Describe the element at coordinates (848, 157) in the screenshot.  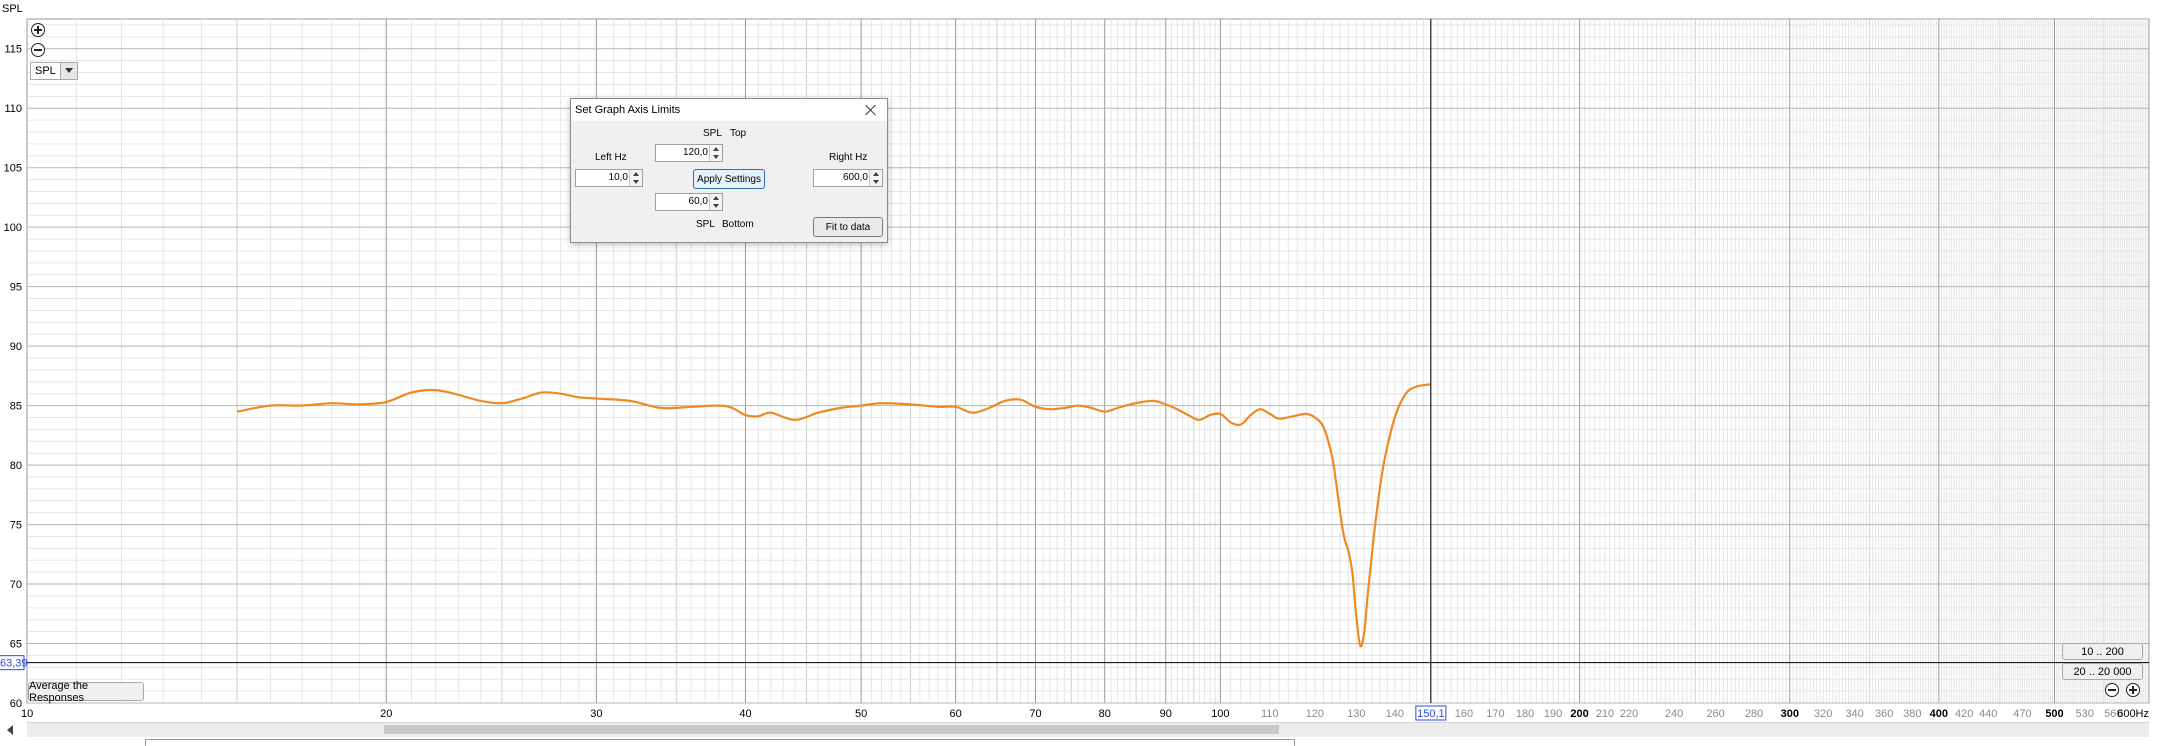
I see `right-hz-label: Right Hz` at that location.